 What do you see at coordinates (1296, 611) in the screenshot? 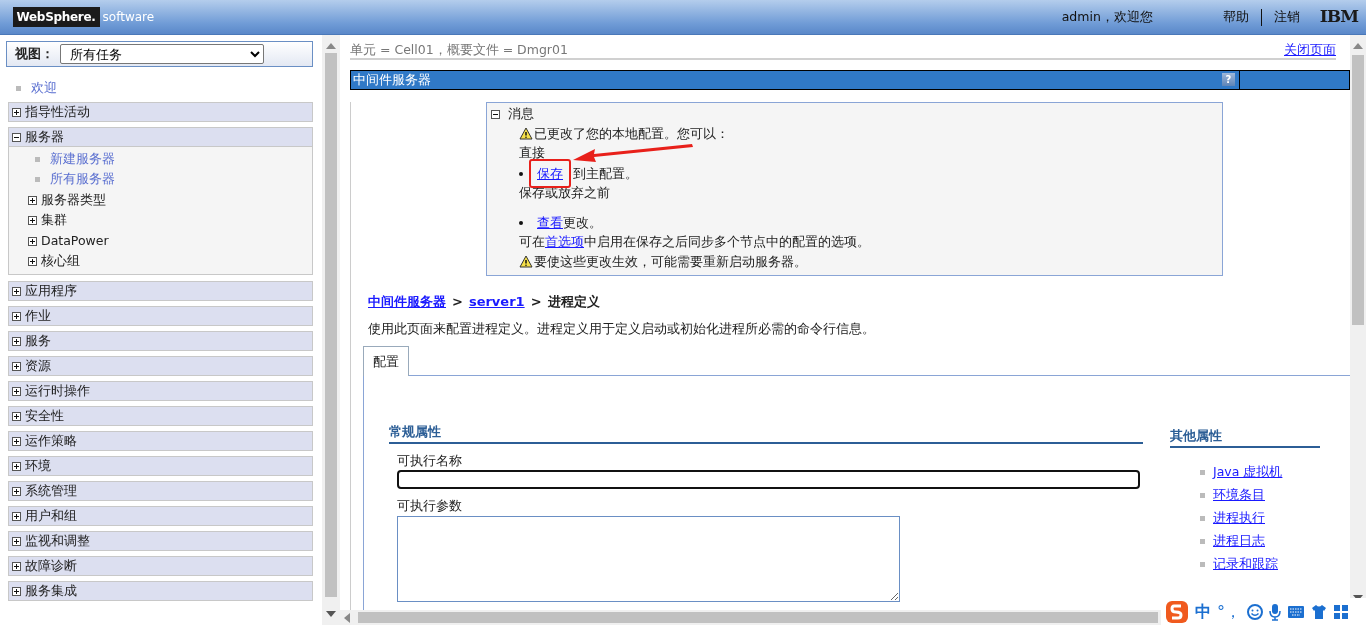
I see `keyboard-icon` at bounding box center [1296, 611].